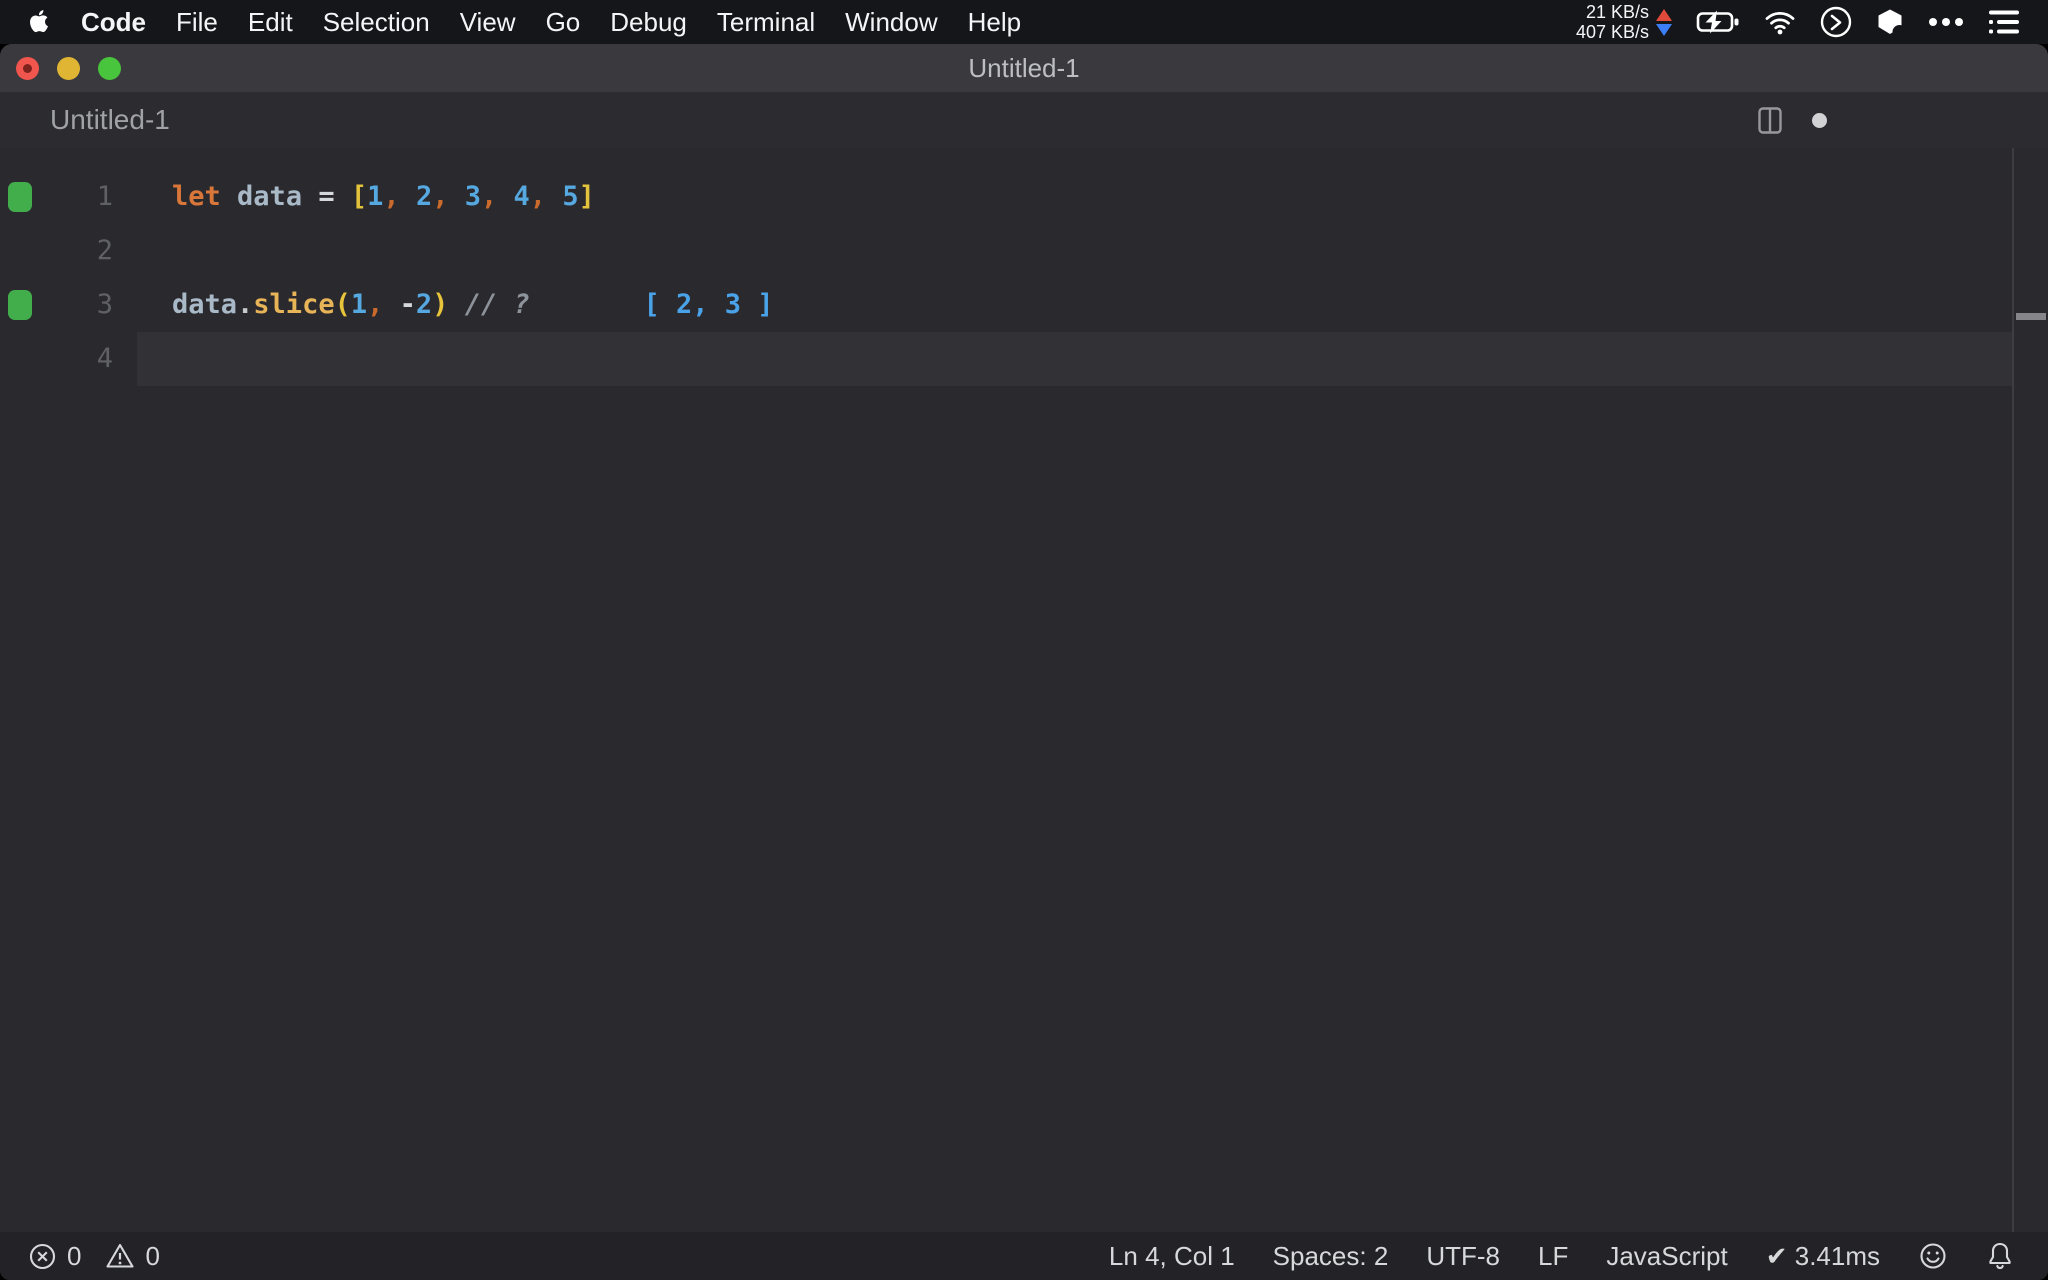 Image resolution: width=2048 pixels, height=1280 pixels. Describe the element at coordinates (766, 22) in the screenshot. I see `menu-terminal: Terminal` at that location.